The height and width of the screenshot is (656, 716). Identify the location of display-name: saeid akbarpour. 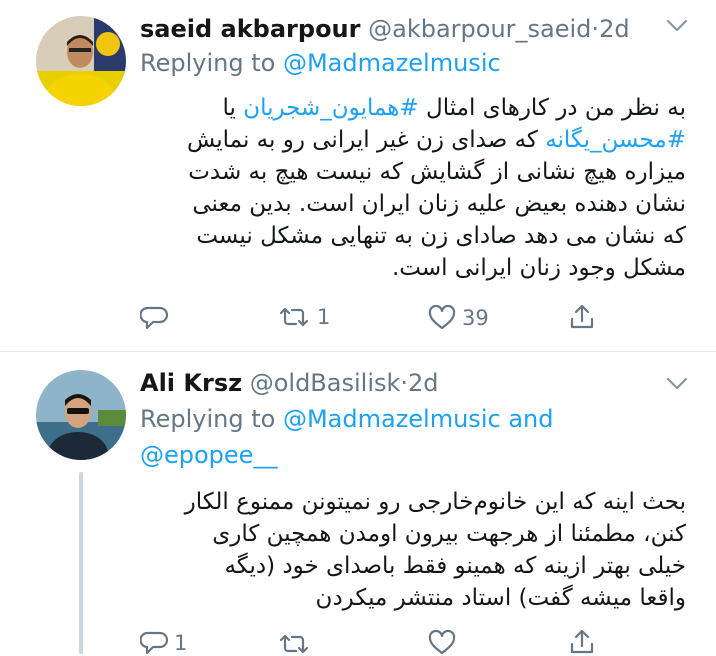
(250, 29).